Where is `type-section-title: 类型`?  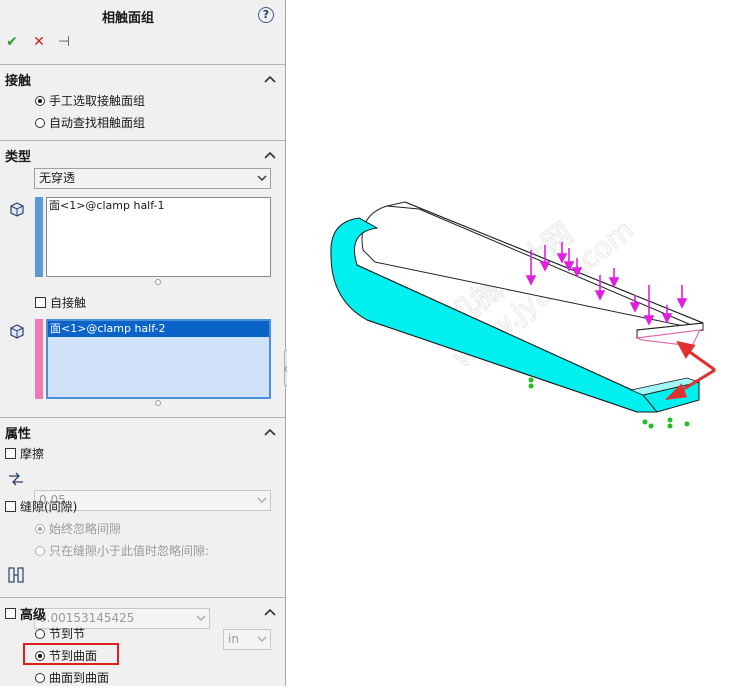 type-section-title: 类型 is located at coordinates (18, 157).